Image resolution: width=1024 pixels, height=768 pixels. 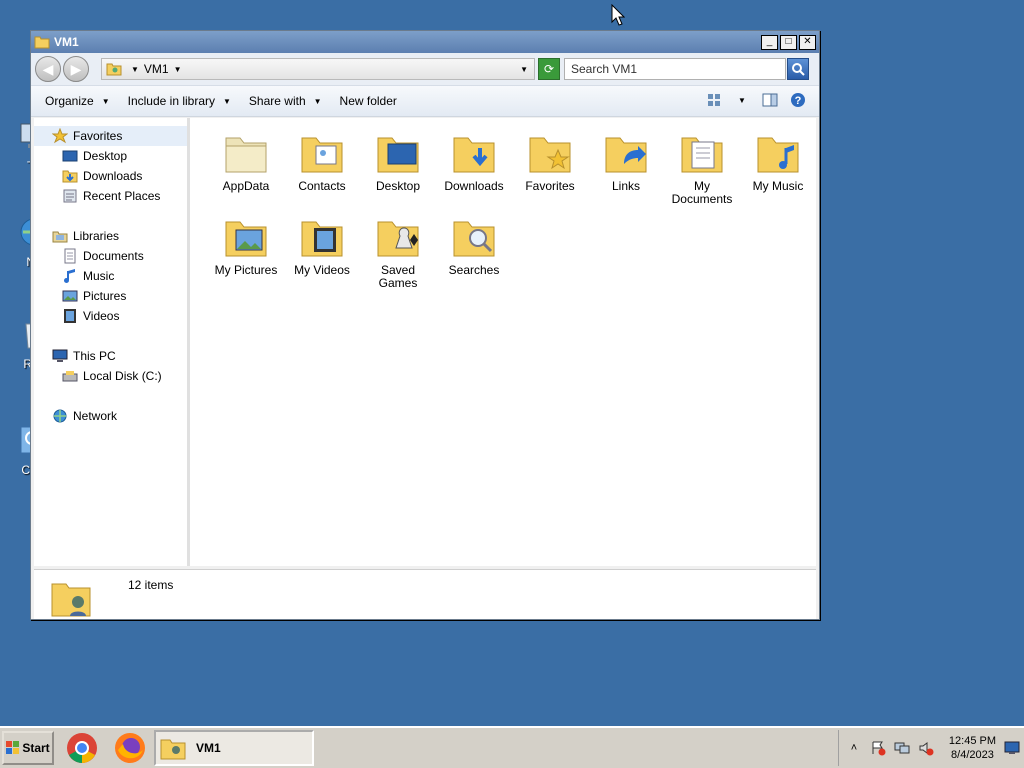 I want to click on folder-item: My Pictures, so click(x=246, y=251).